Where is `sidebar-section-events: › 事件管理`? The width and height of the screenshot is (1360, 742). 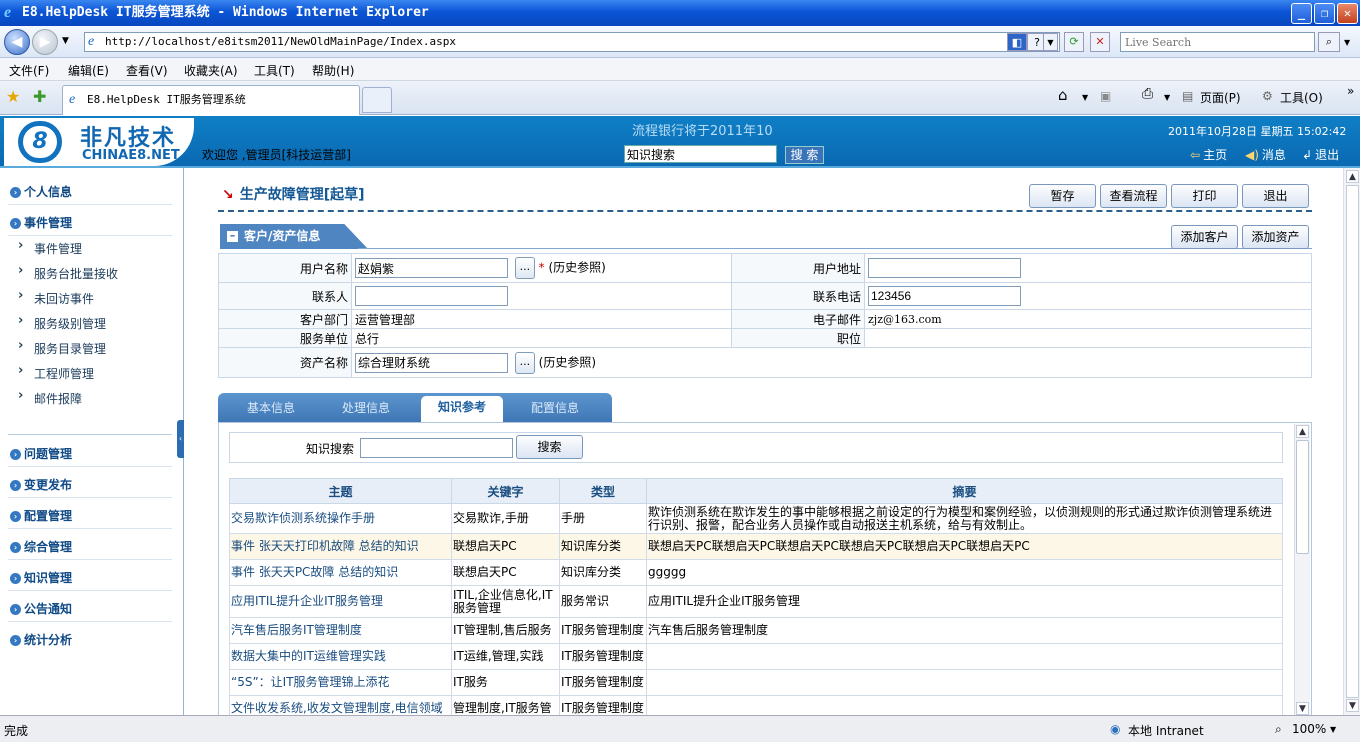 sidebar-section-events: › 事件管理 is located at coordinates (41, 222).